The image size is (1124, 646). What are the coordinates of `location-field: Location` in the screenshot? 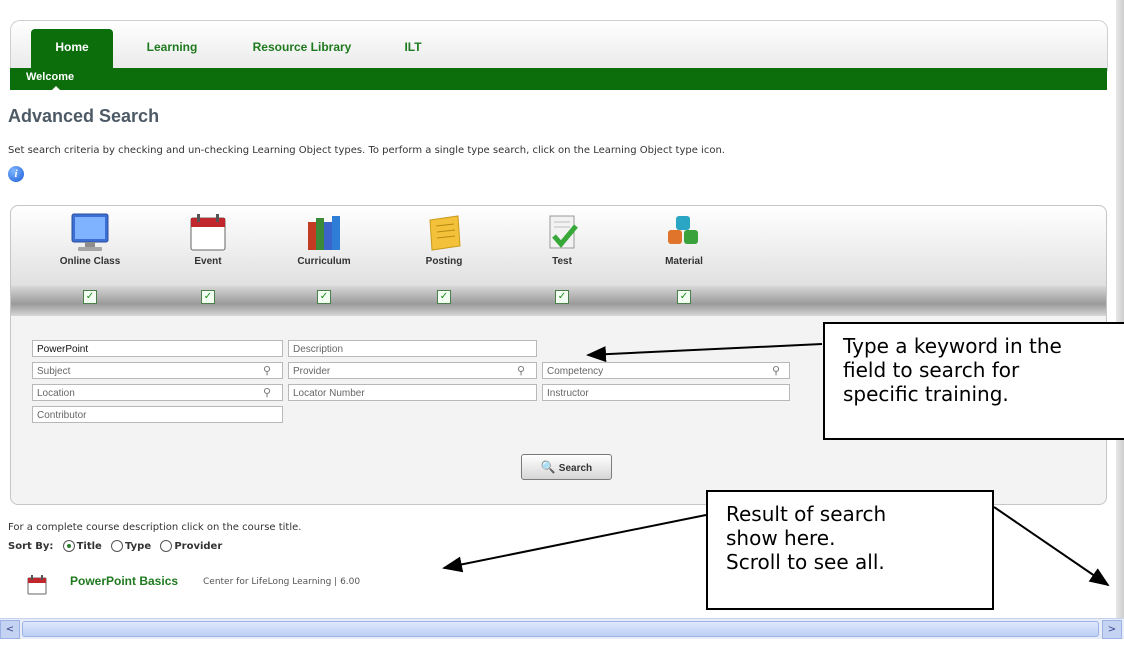 It's located at (157, 392).